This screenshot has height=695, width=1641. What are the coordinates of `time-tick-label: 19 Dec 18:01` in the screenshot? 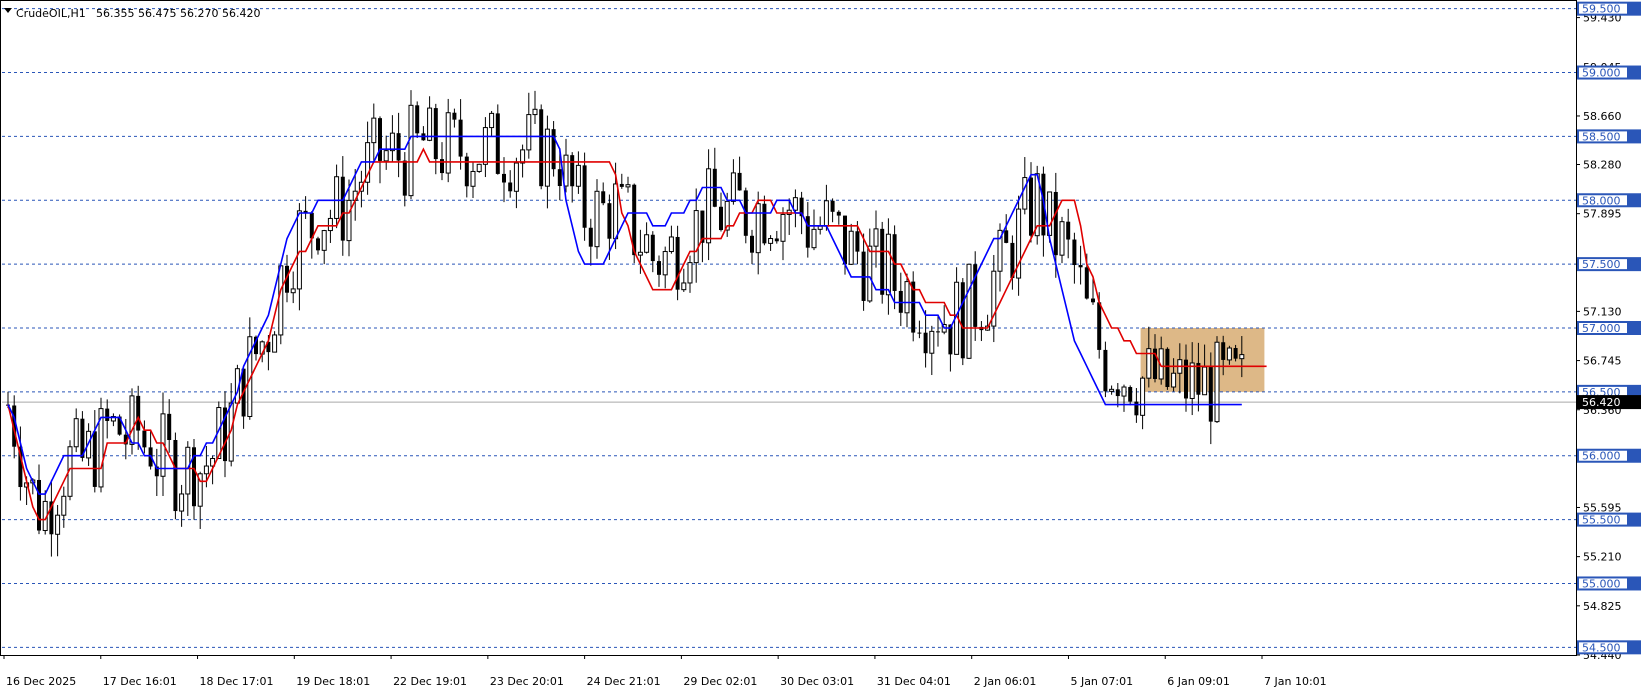 It's located at (333, 681).